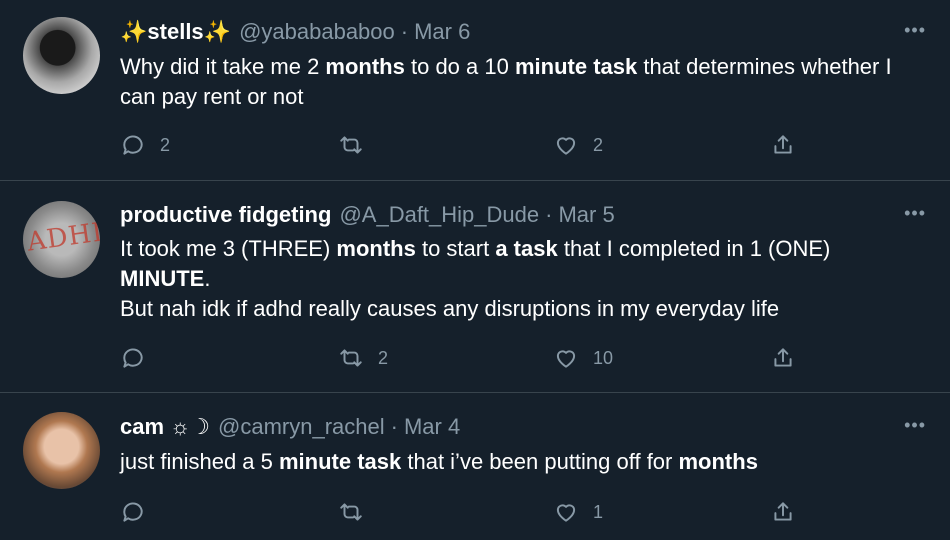  I want to click on like-count: 2, so click(598, 144).